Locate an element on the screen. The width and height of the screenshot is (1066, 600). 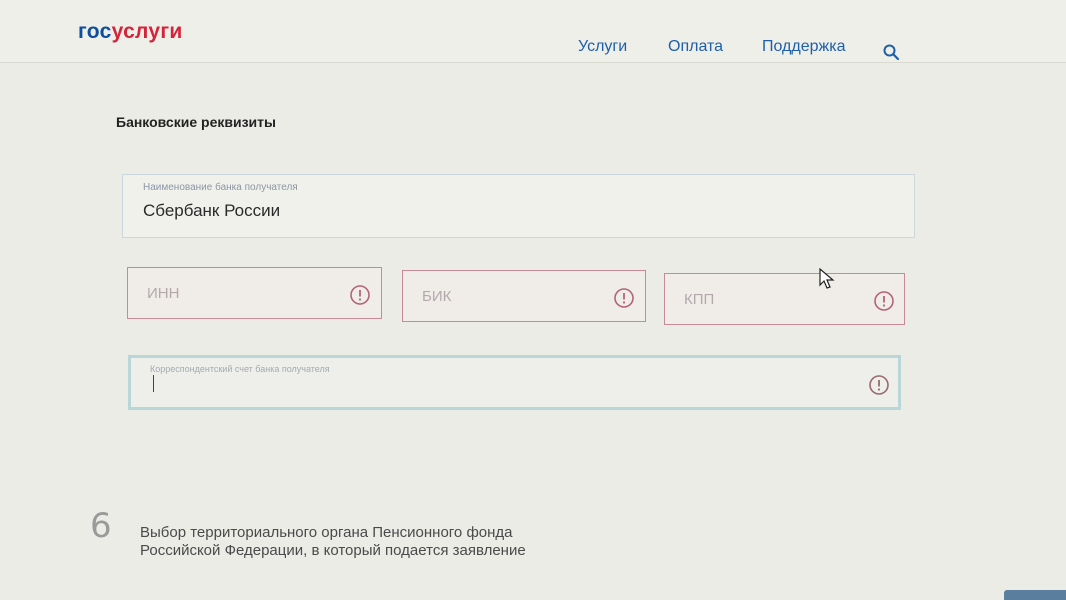
search-icon is located at coordinates (891, 52).